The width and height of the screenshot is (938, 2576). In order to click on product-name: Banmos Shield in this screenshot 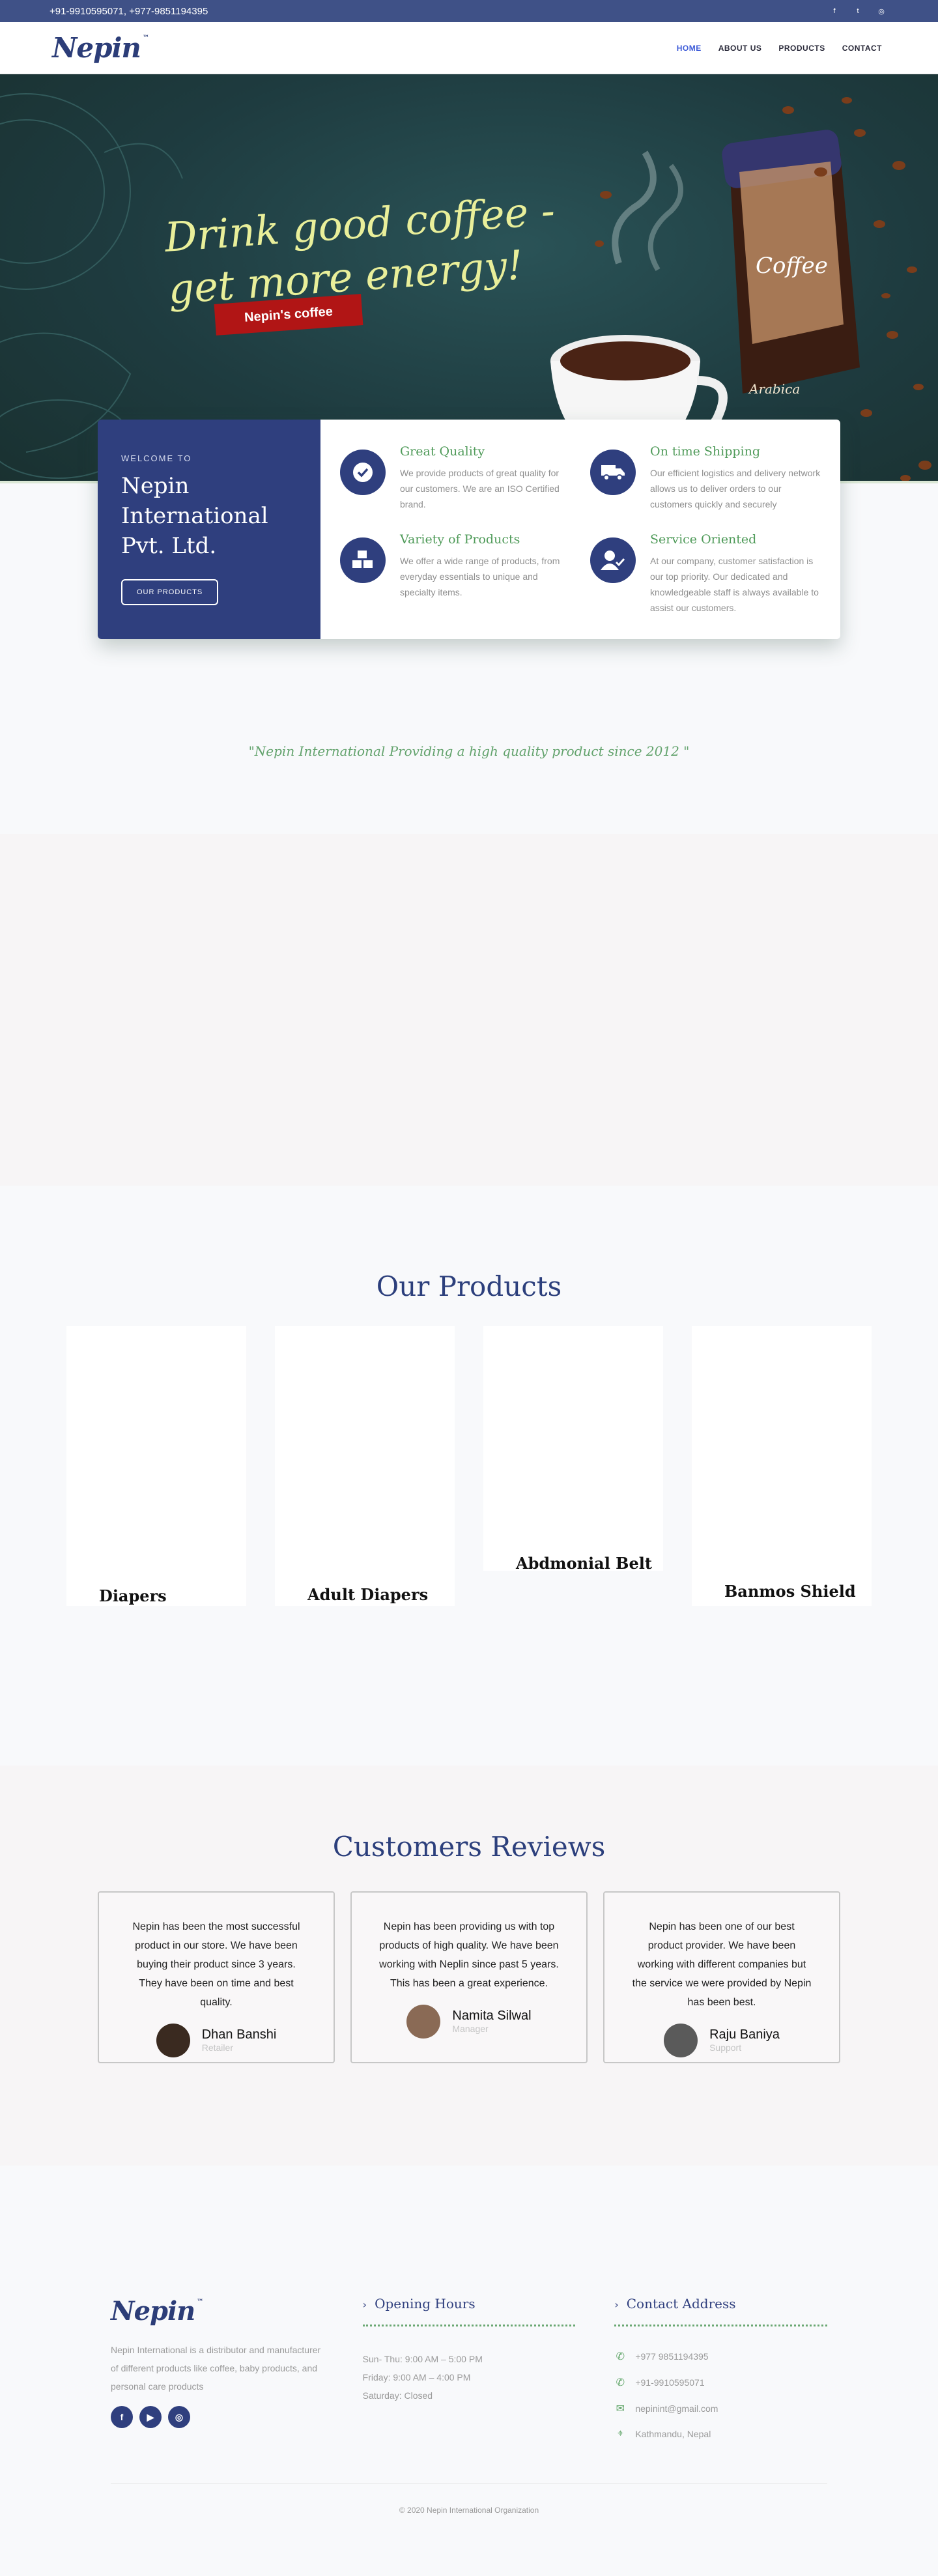, I will do `click(790, 1591)`.